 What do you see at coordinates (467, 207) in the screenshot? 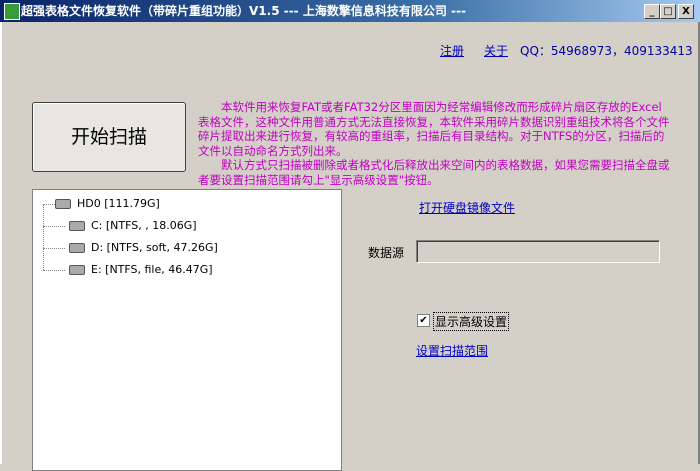
I see `open-disk-image-link: 打开硬盘镜像文件` at bounding box center [467, 207].